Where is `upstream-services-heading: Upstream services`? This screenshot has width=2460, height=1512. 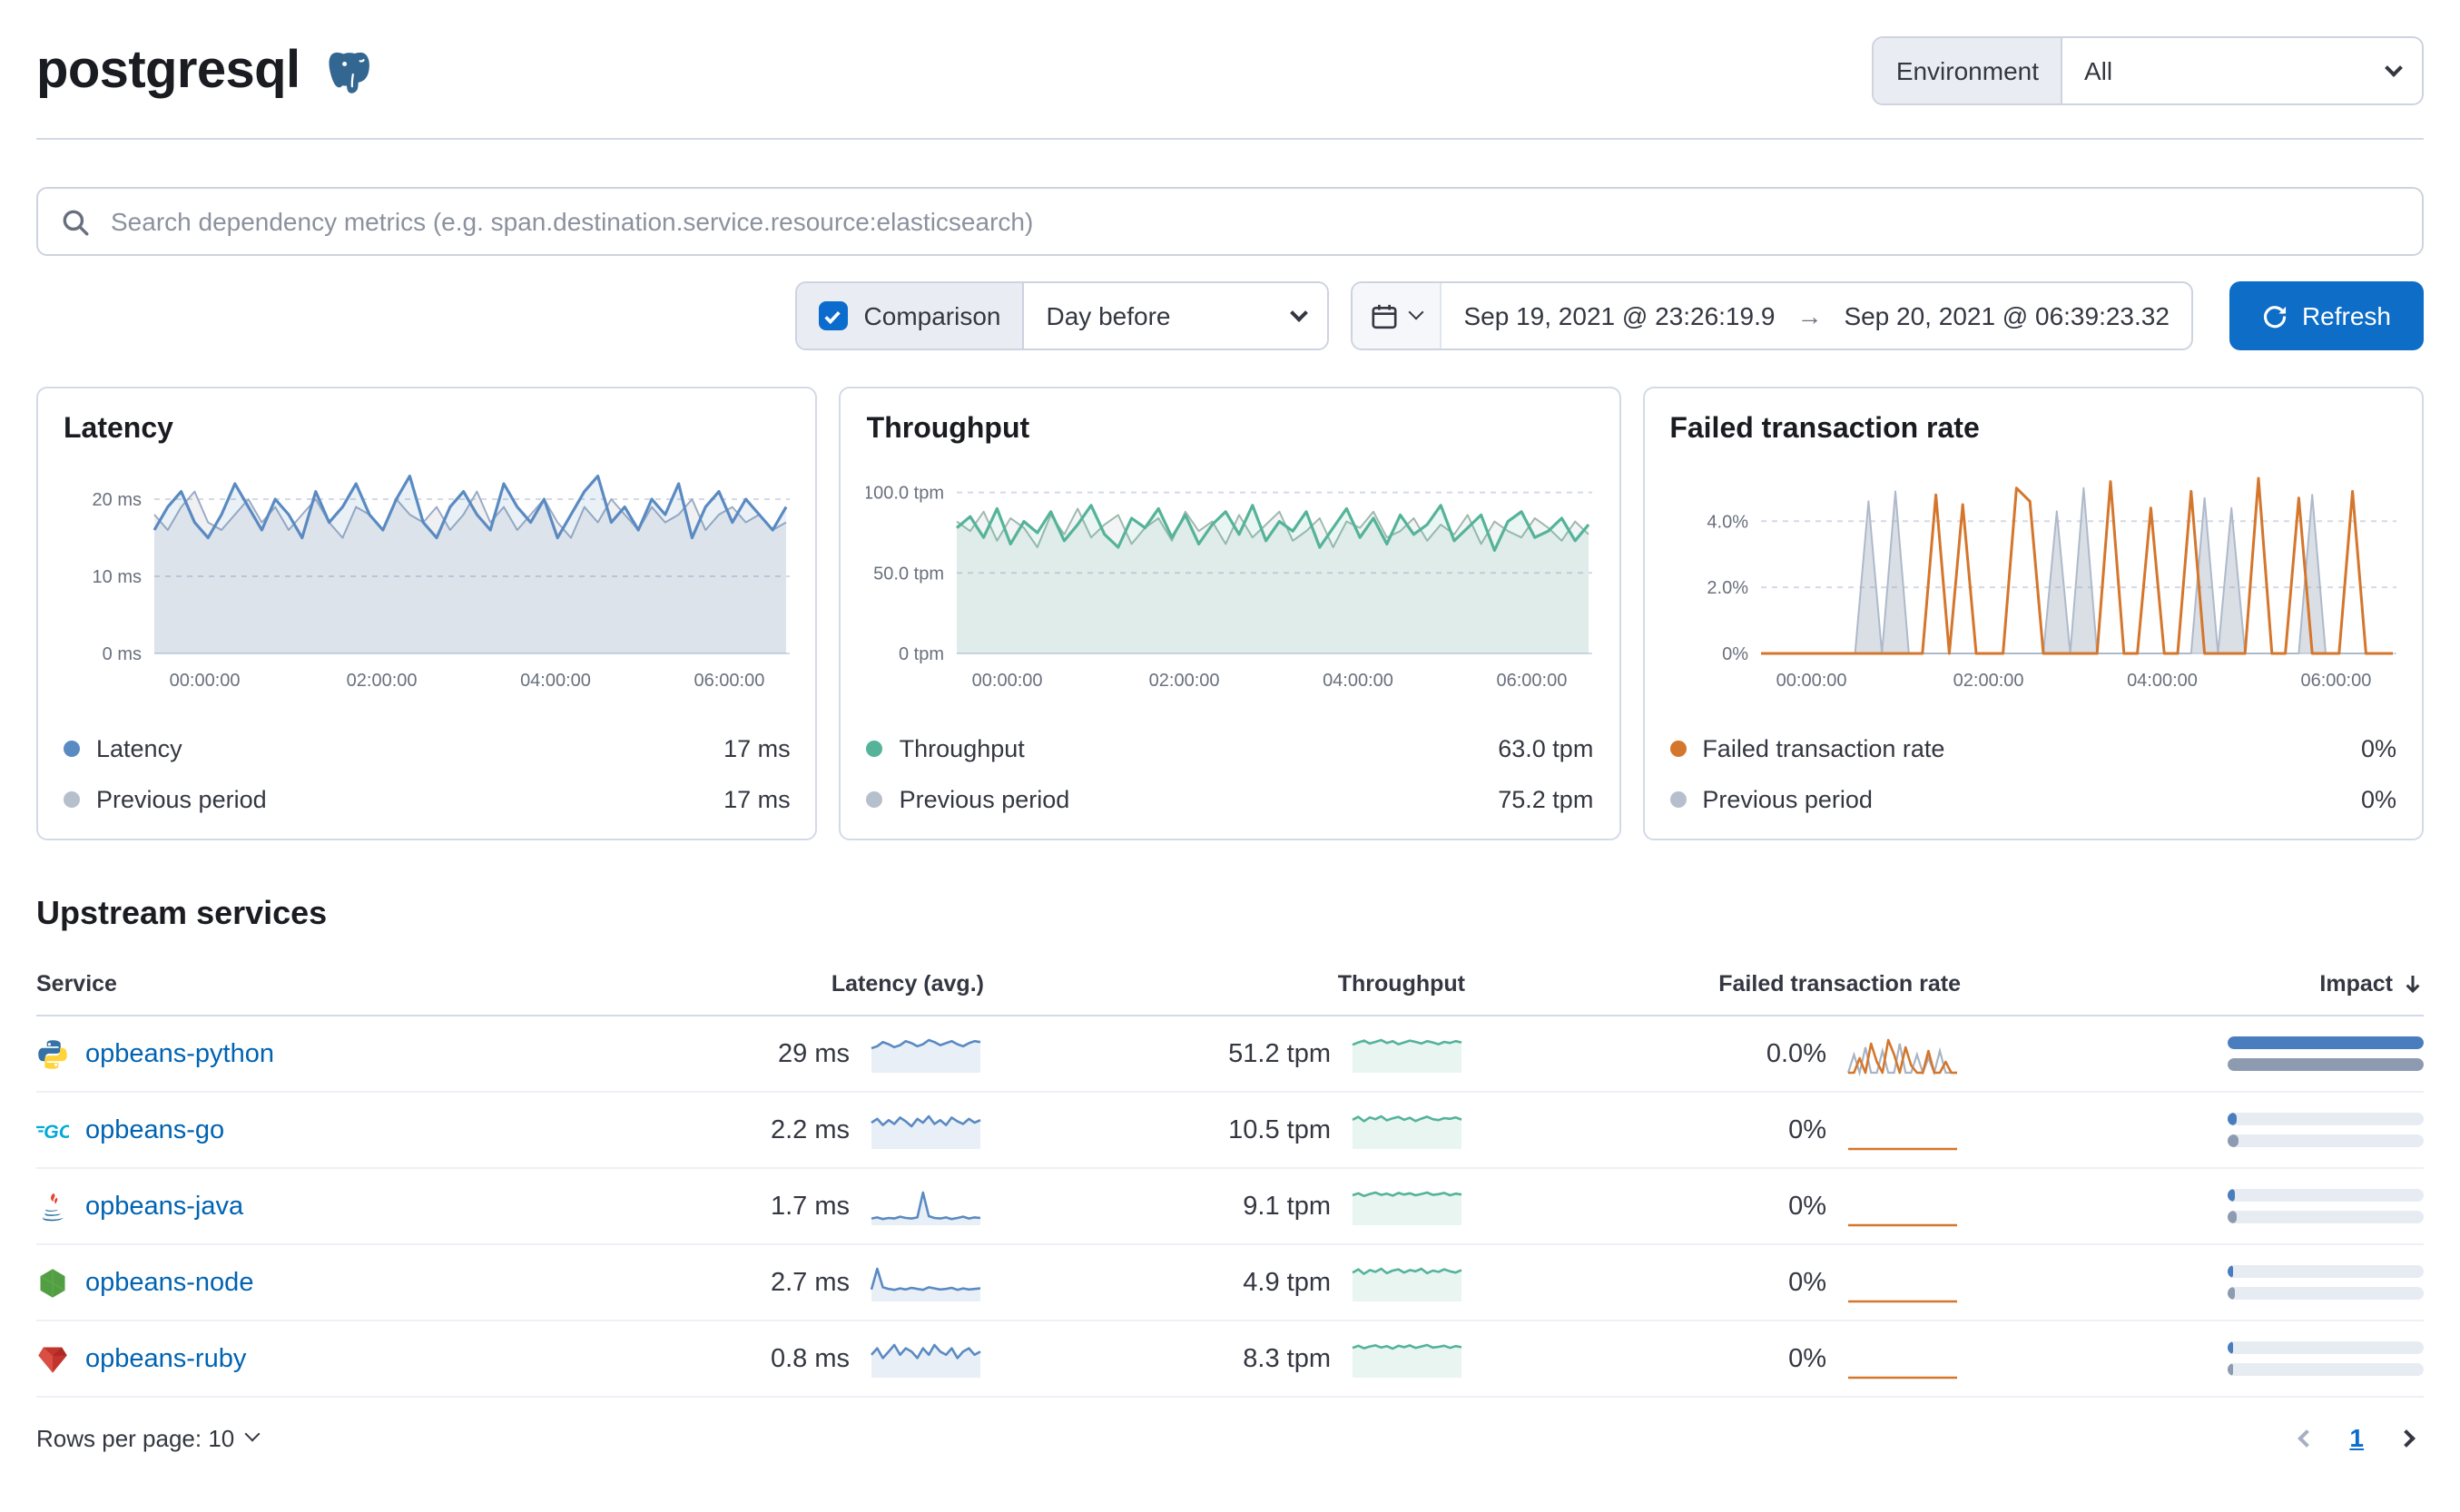 upstream-services-heading: Upstream services is located at coordinates (182, 913).